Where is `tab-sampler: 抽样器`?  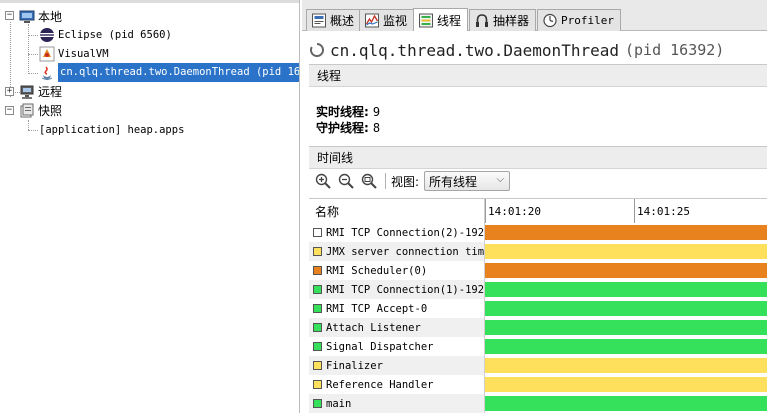 tab-sampler: 抽样器 is located at coordinates (503, 20).